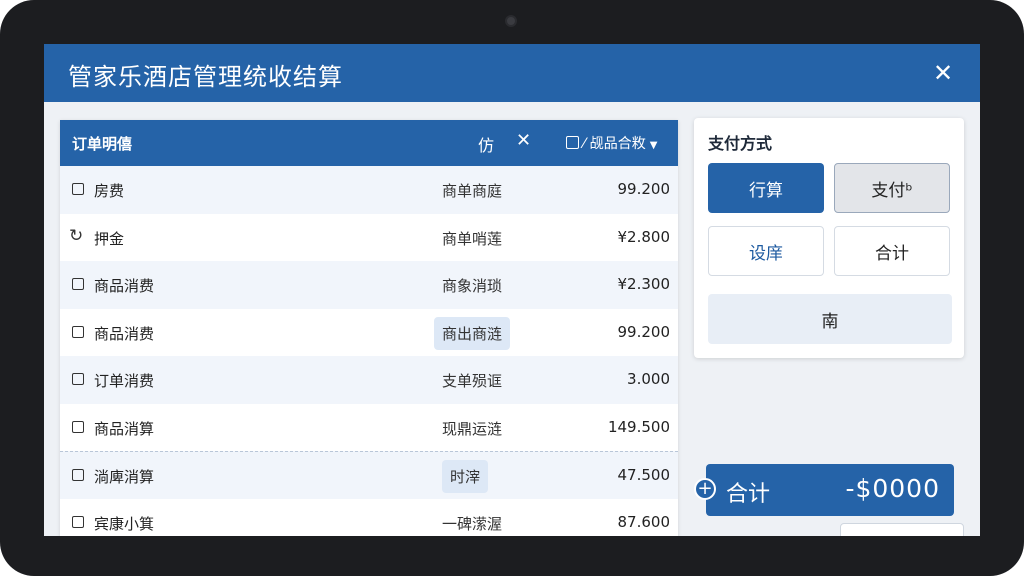 The image size is (1024, 576). What do you see at coordinates (766, 188) in the screenshot?
I see `payment-button-1: 行算` at bounding box center [766, 188].